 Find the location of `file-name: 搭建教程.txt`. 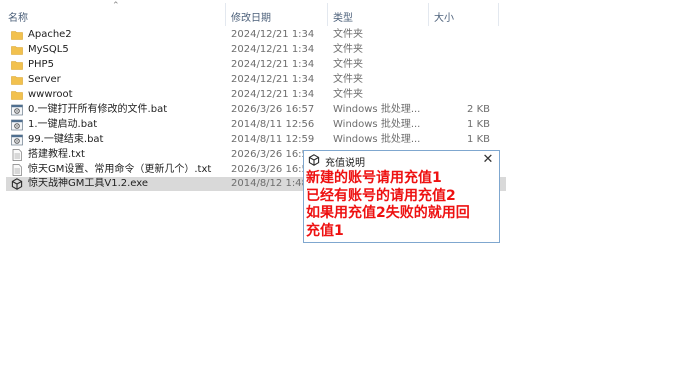

file-name: 搭建教程.txt is located at coordinates (56, 154).